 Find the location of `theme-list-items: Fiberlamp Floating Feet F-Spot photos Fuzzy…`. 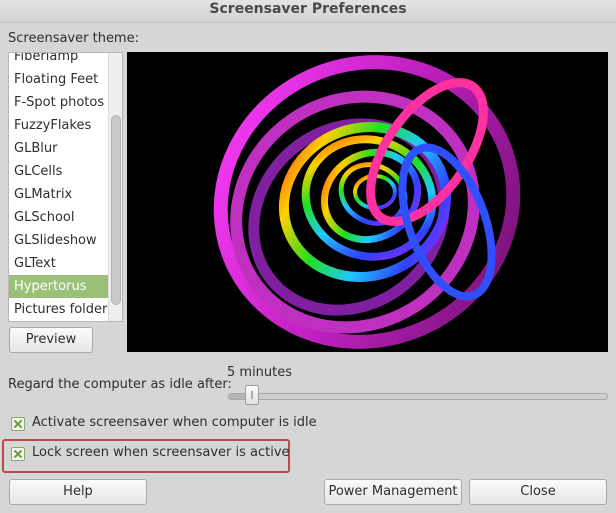

theme-list-items: Fiberlamp Floating Feet F-Spot photos Fuzzy… is located at coordinates (59, 187).